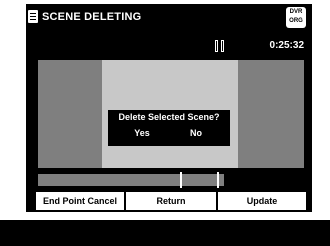 The width and height of the screenshot is (330, 246). What do you see at coordinates (296, 21) in the screenshot?
I see `badge-line-2: ORG` at bounding box center [296, 21].